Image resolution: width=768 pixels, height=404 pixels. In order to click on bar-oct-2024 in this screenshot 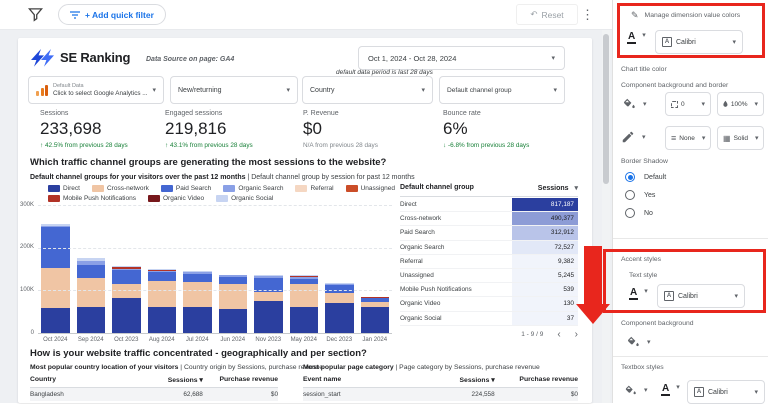, I will do `click(55, 278)`.